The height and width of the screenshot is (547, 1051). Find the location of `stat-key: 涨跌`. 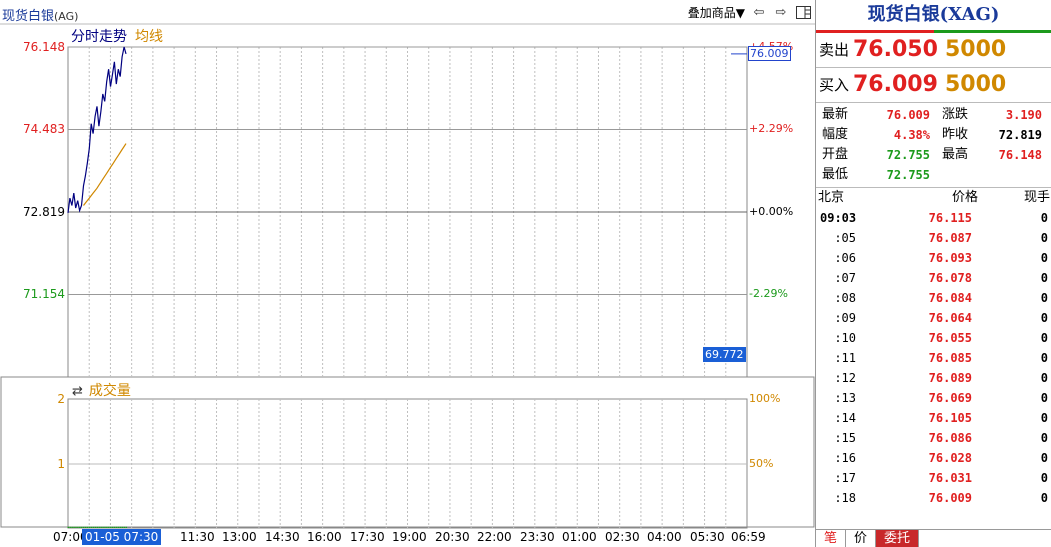

stat-key: 涨跌 is located at coordinates (955, 114).